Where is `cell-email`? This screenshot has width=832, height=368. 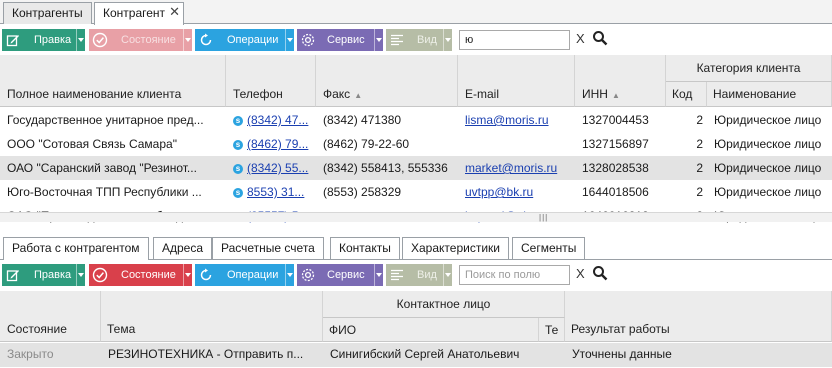
cell-email is located at coordinates (516, 144).